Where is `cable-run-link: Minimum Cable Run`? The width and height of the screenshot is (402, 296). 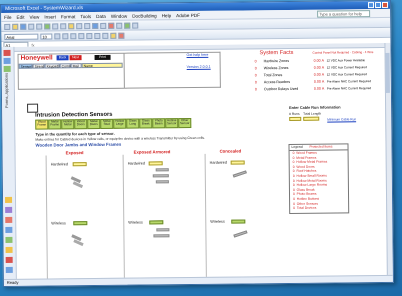
cable-run-link: Minimum Cable Run is located at coordinates (341, 119).